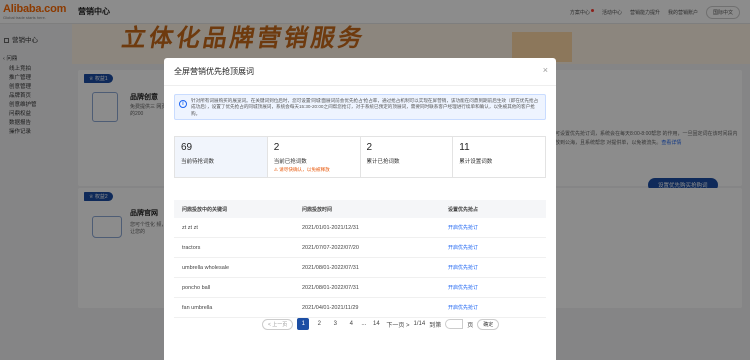 The image size is (750, 360). Describe the element at coordinates (183, 104) in the screenshot. I see `info-icon: i` at that location.